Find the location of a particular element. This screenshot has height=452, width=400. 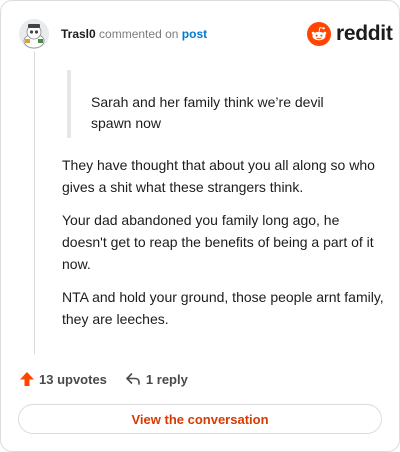

comment-header: Trasl0 commented on post is located at coordinates (134, 34).